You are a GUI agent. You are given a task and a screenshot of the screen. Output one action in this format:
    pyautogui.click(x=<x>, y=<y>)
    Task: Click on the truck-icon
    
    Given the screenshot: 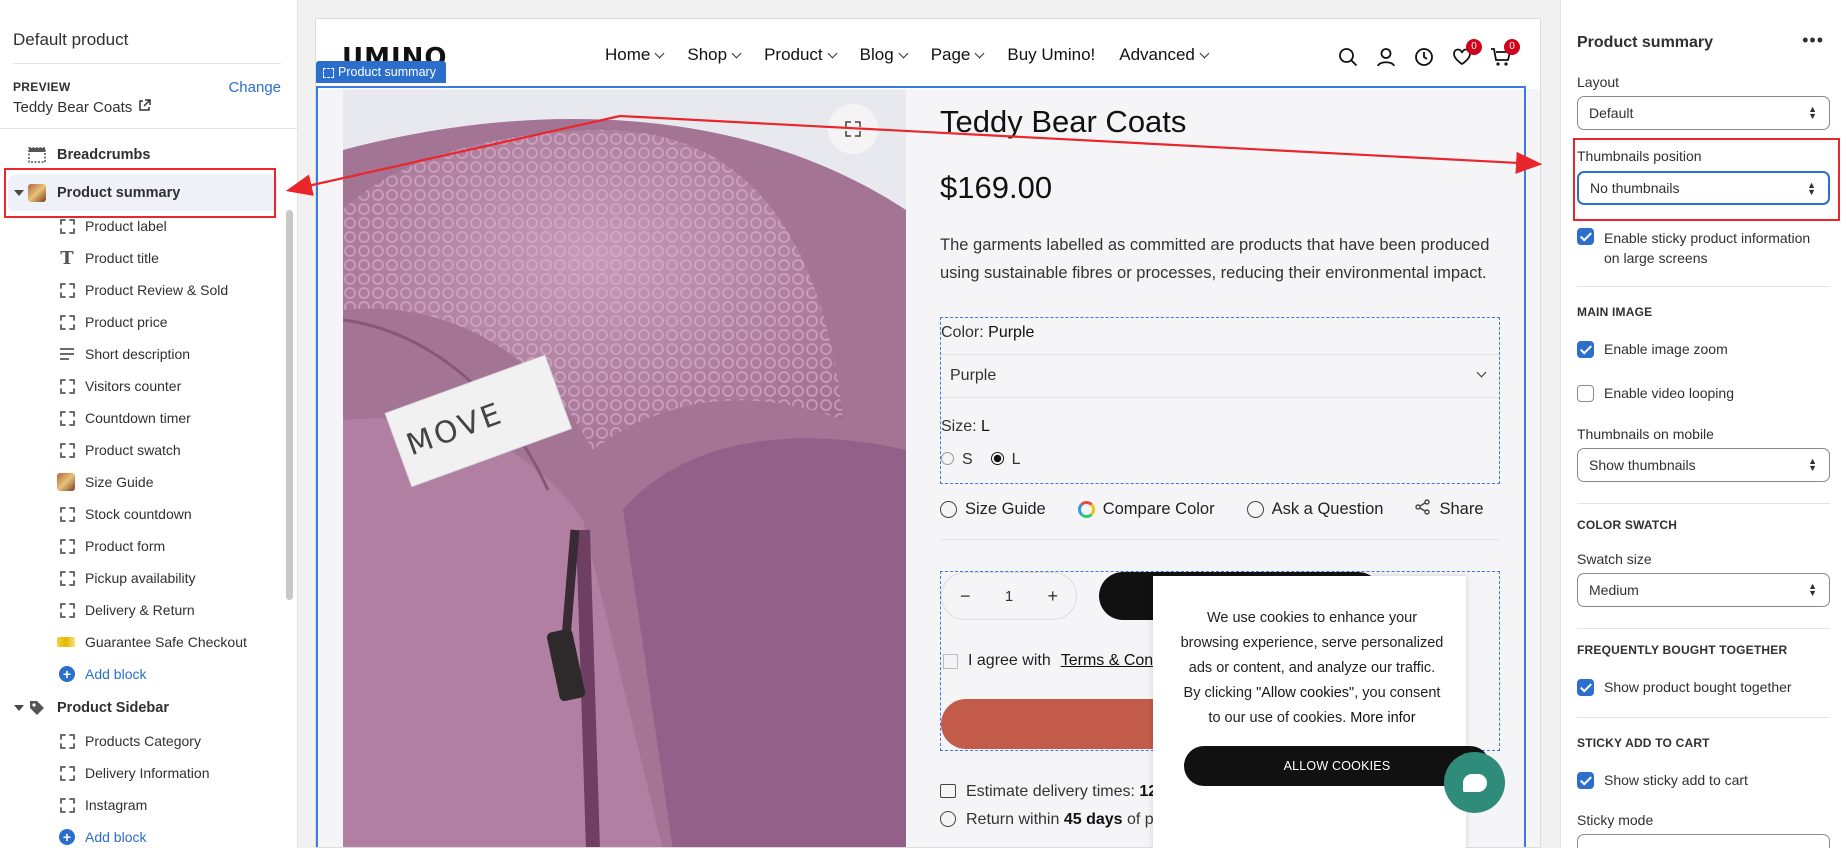 What is the action you would take?
    pyautogui.click(x=948, y=791)
    